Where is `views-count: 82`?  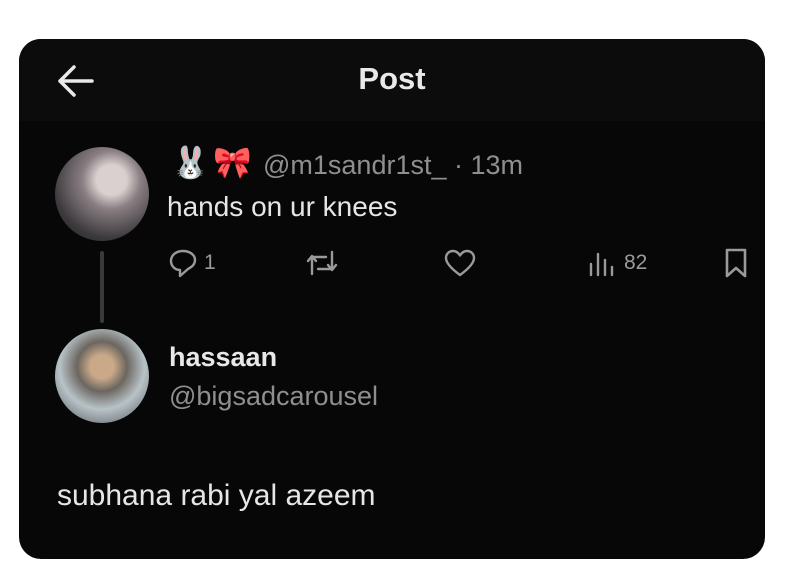
views-count: 82 is located at coordinates (636, 262).